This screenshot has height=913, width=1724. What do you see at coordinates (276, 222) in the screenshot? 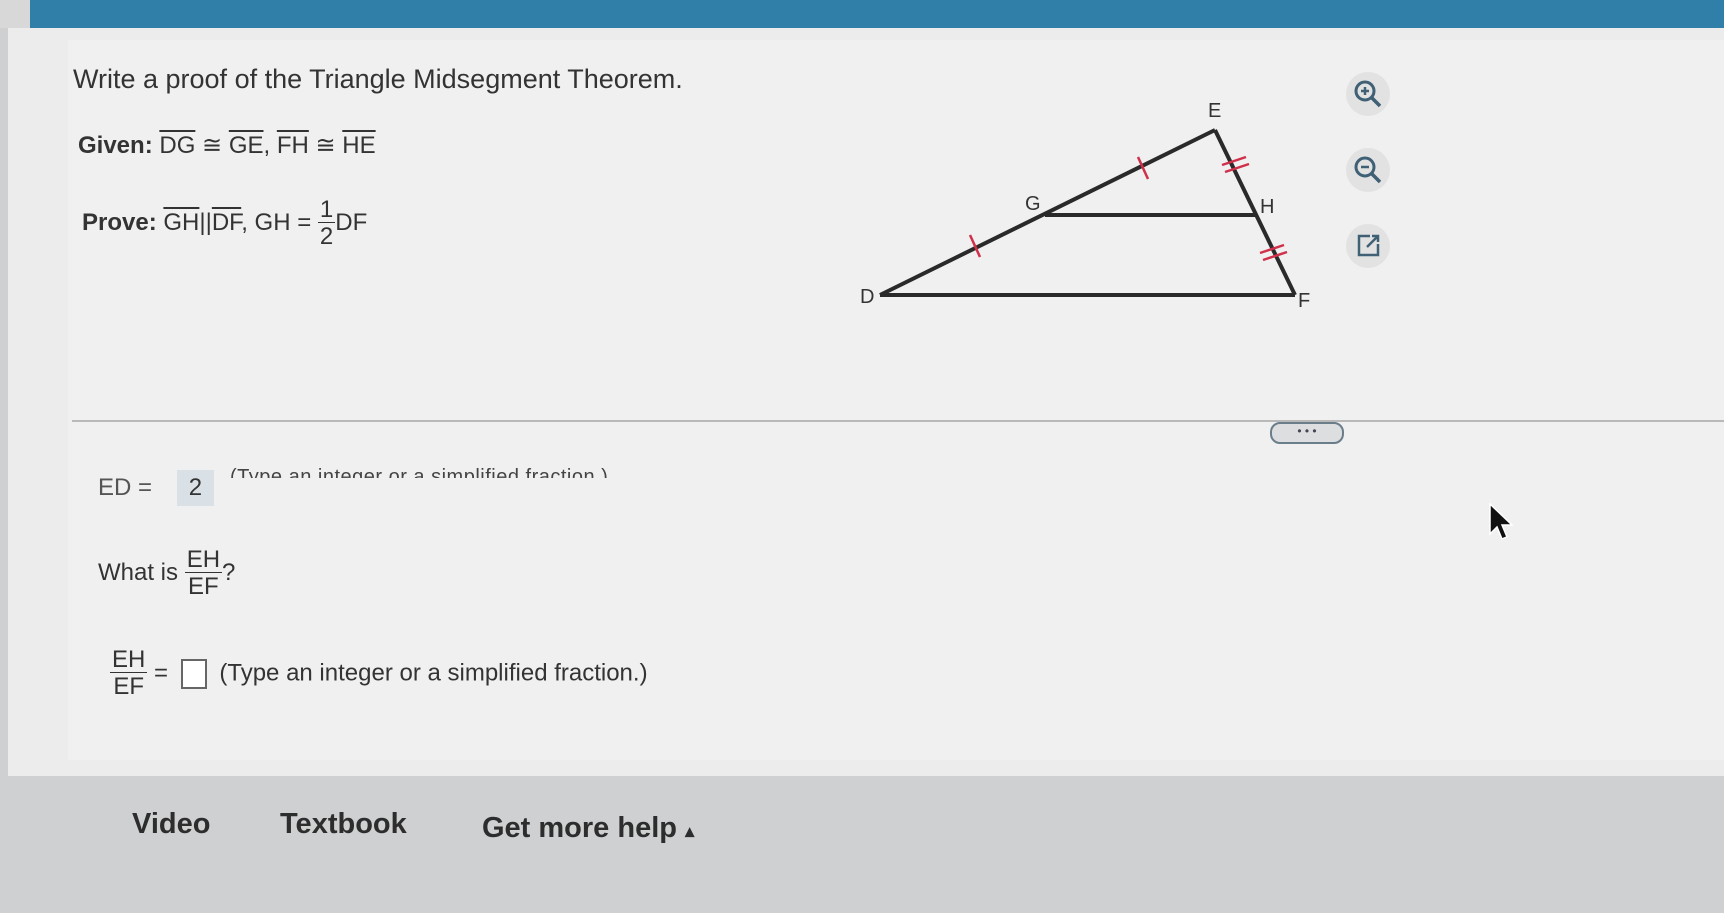
I see `prove-text-a: , GH =` at bounding box center [276, 222].